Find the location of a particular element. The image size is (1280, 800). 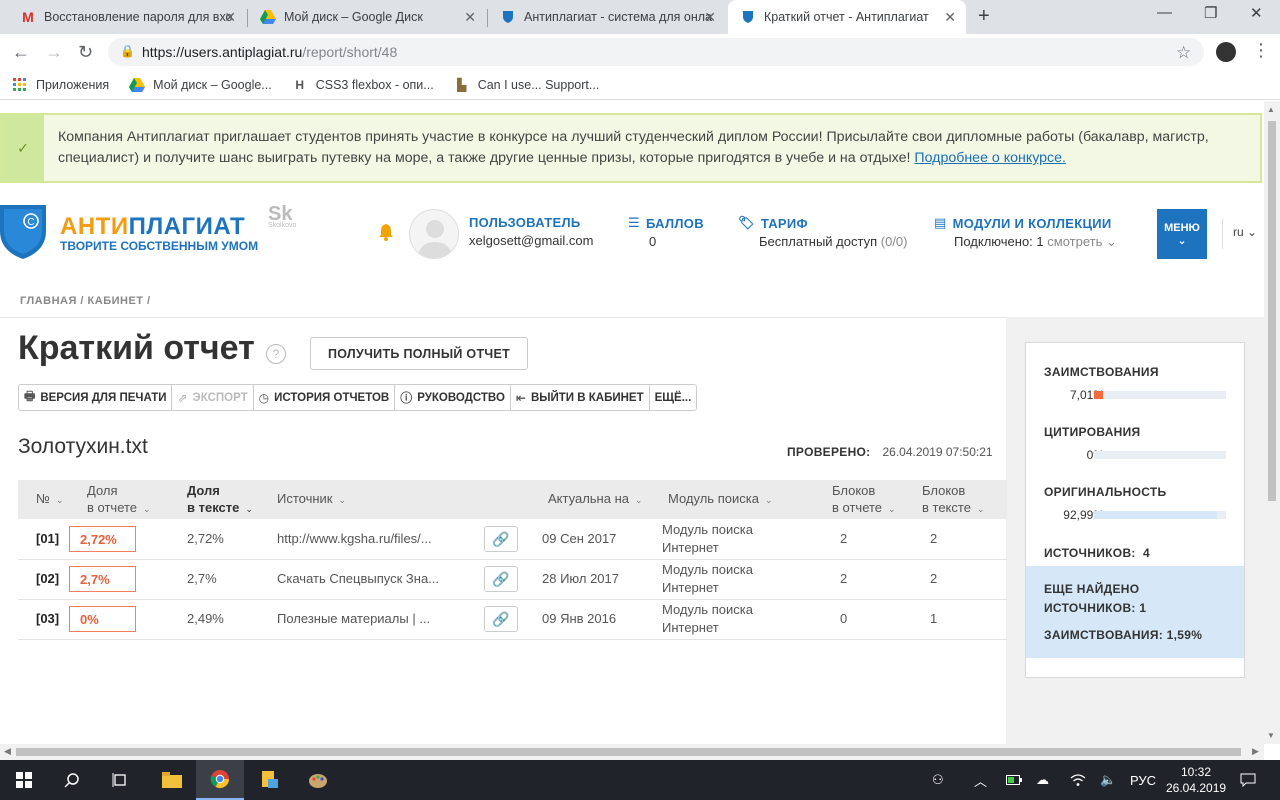

chevron-up-icon: ︿ is located at coordinates (980, 780).